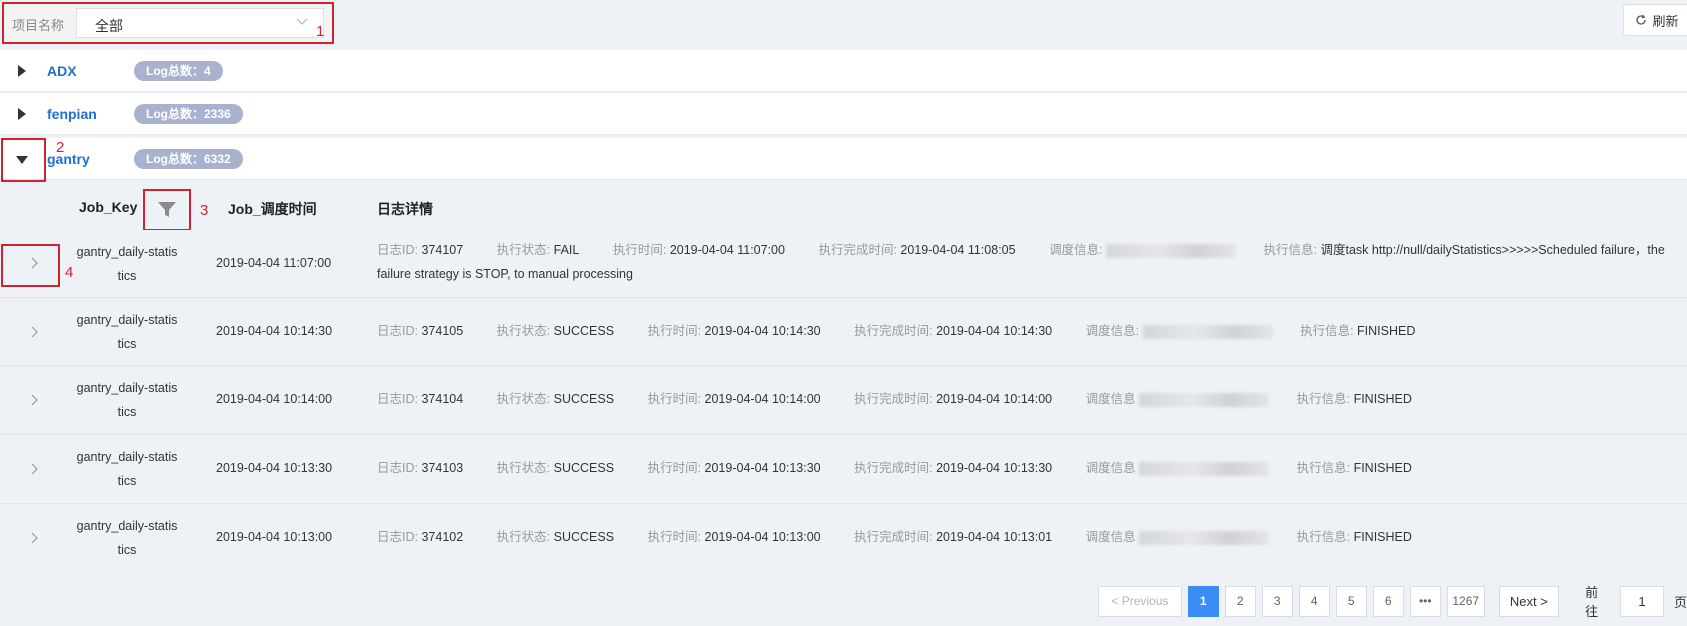  What do you see at coordinates (62, 71) in the screenshot?
I see `group-name: ADX` at bounding box center [62, 71].